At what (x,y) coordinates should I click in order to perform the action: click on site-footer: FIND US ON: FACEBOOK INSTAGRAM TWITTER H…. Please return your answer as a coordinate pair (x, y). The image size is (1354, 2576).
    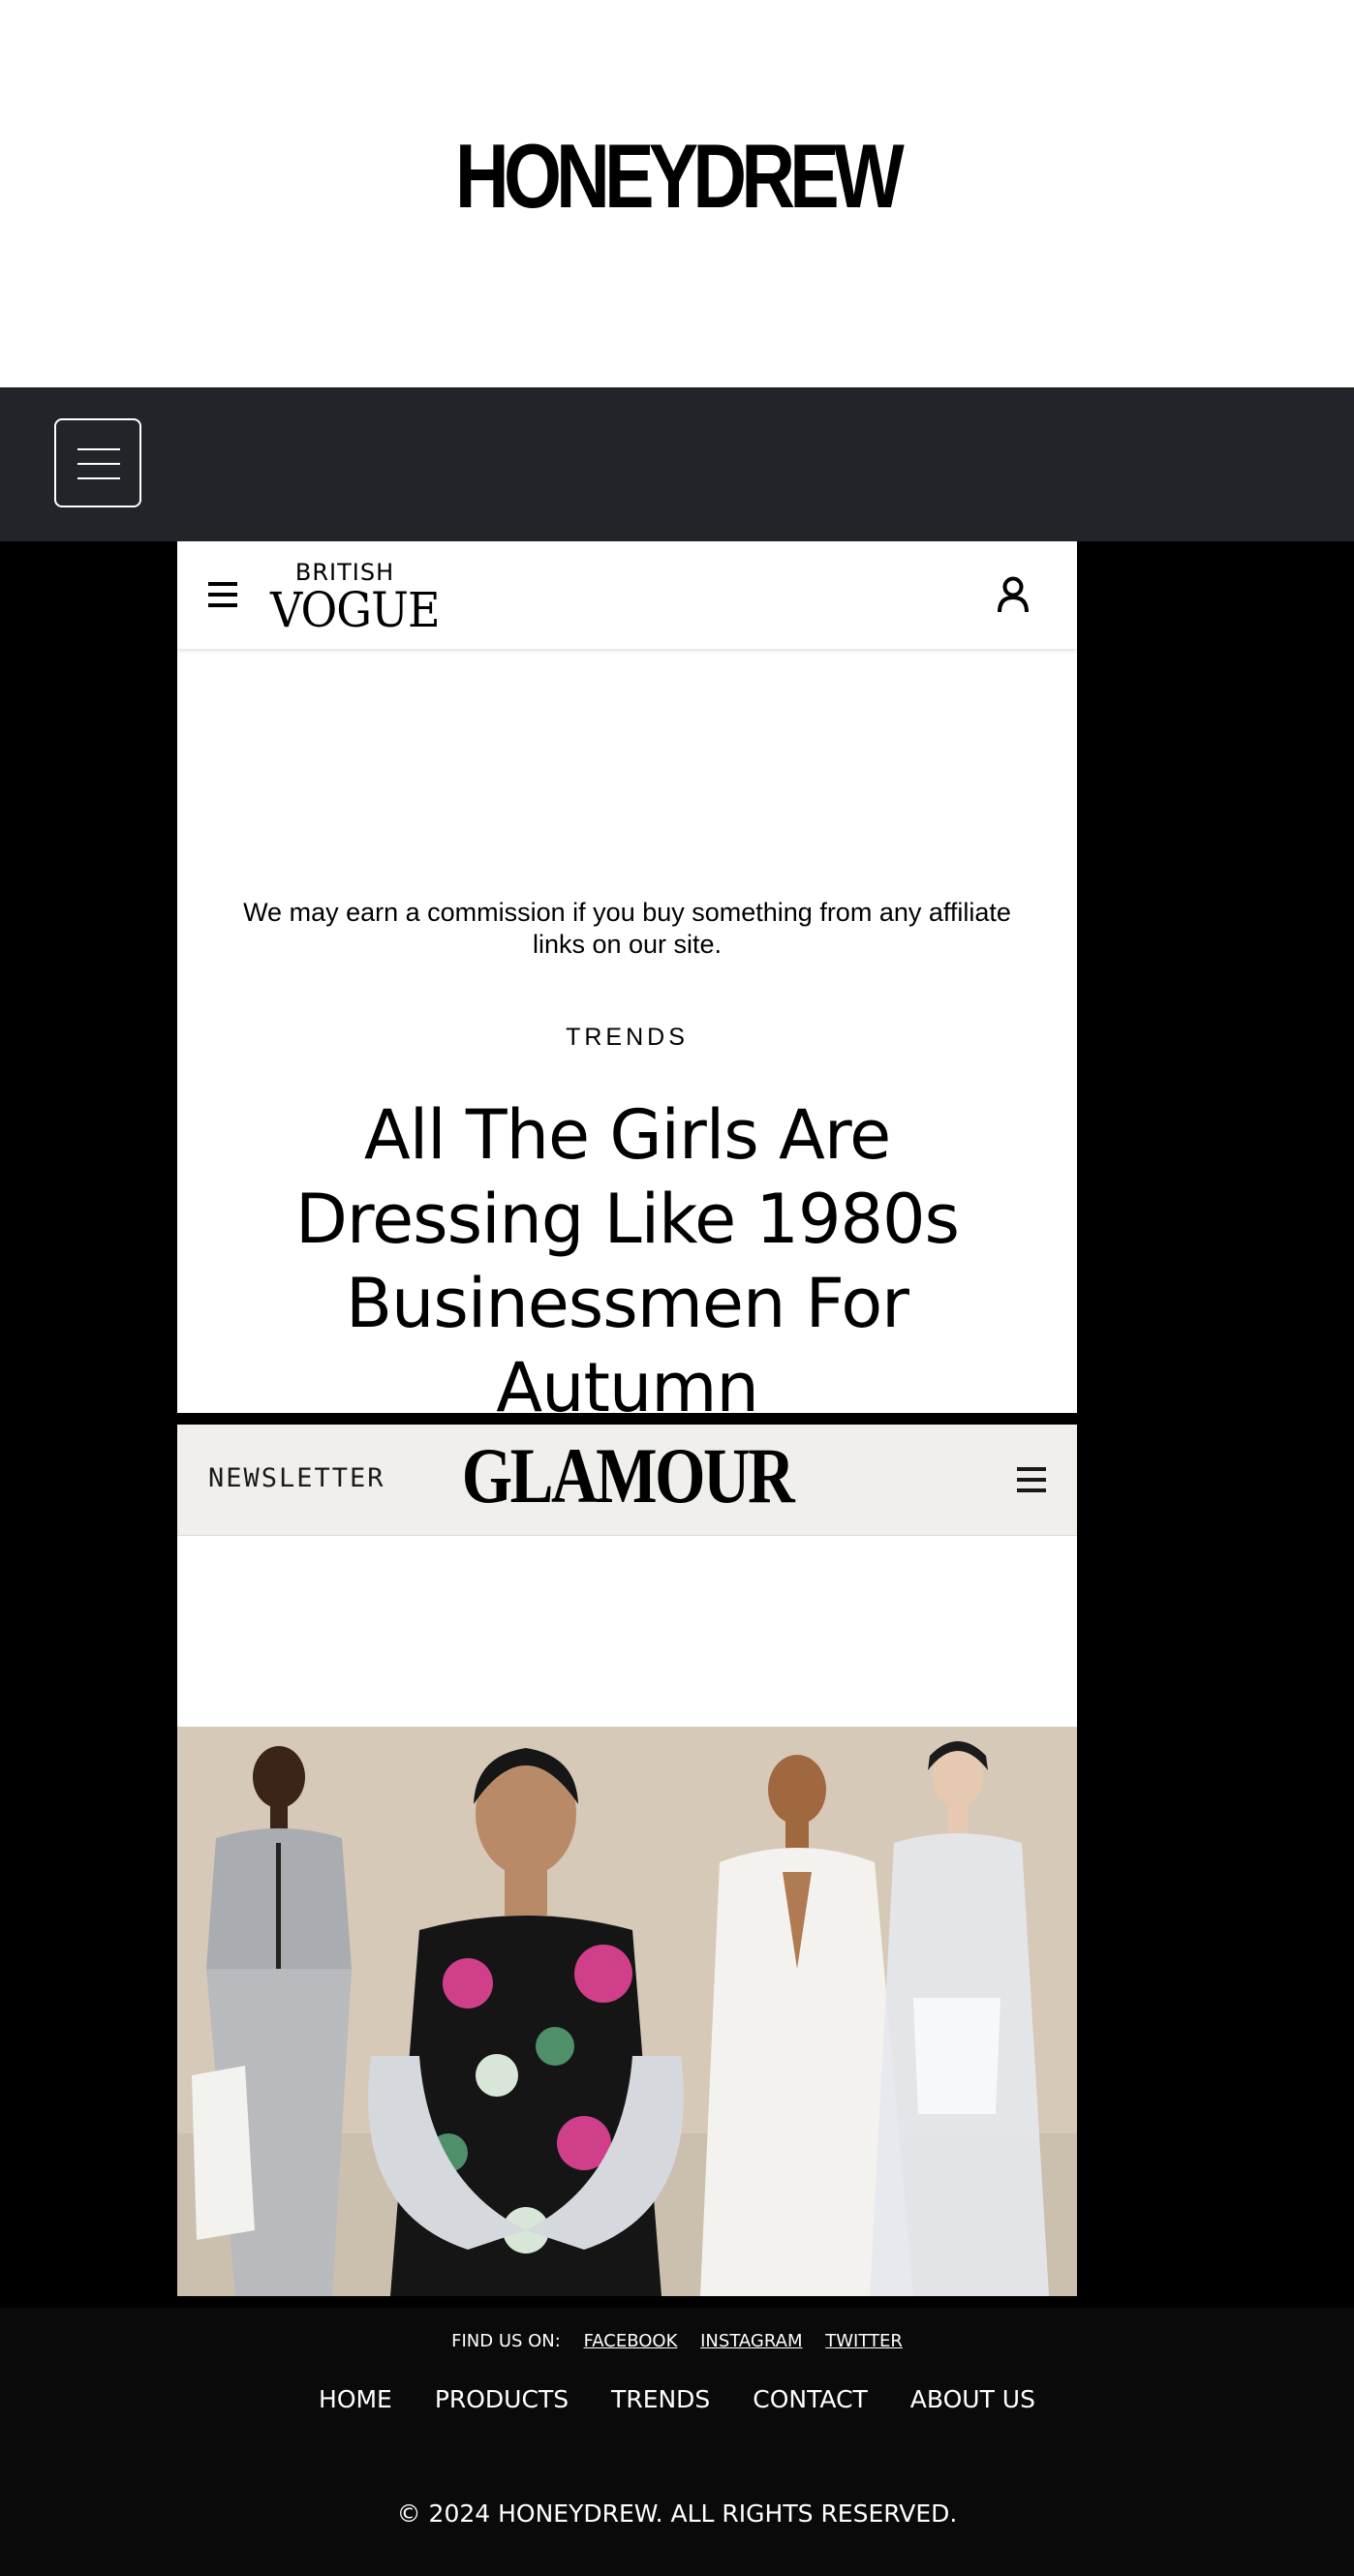
    Looking at the image, I should click on (677, 2442).